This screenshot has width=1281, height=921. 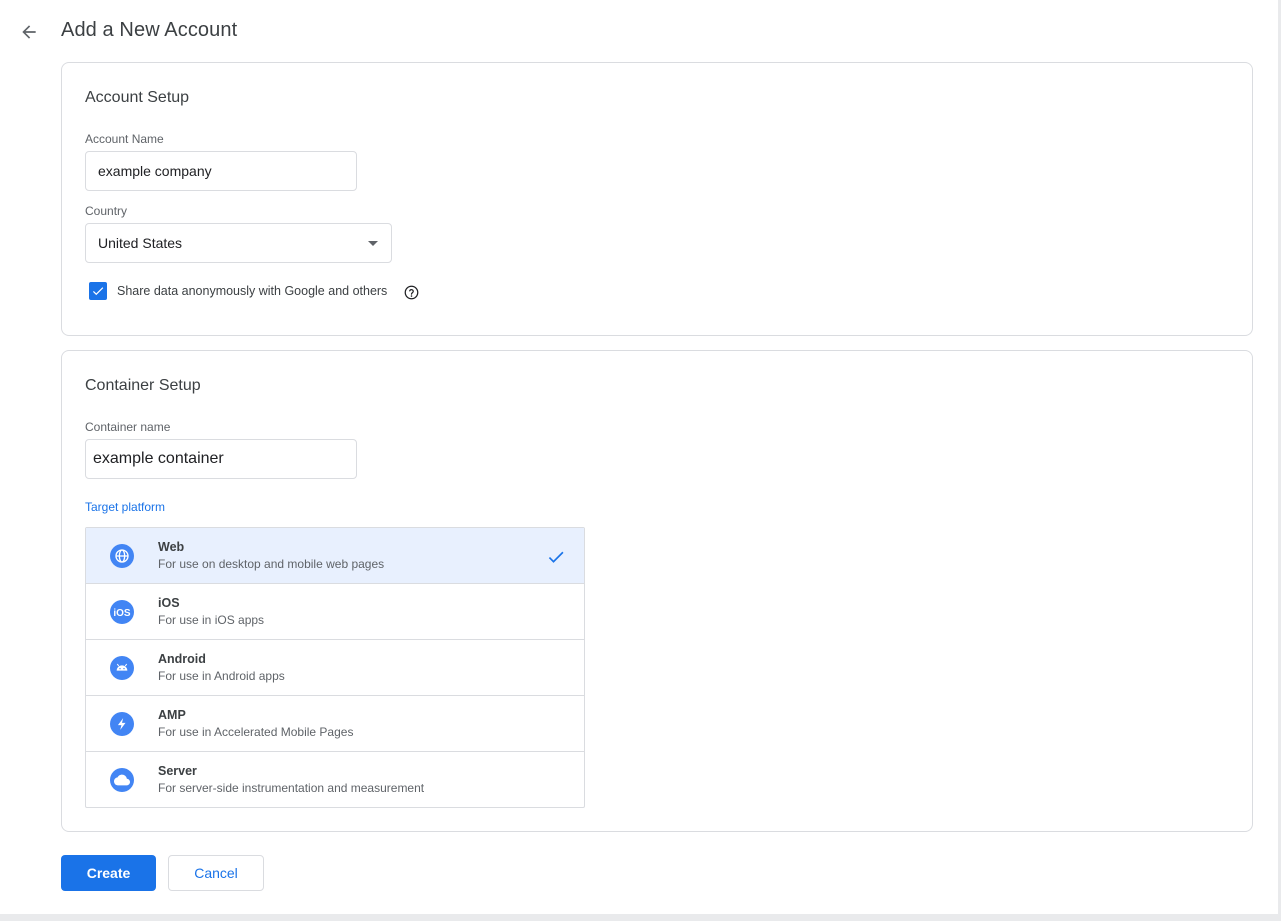 What do you see at coordinates (128, 427) in the screenshot?
I see `container-name-label: Container name` at bounding box center [128, 427].